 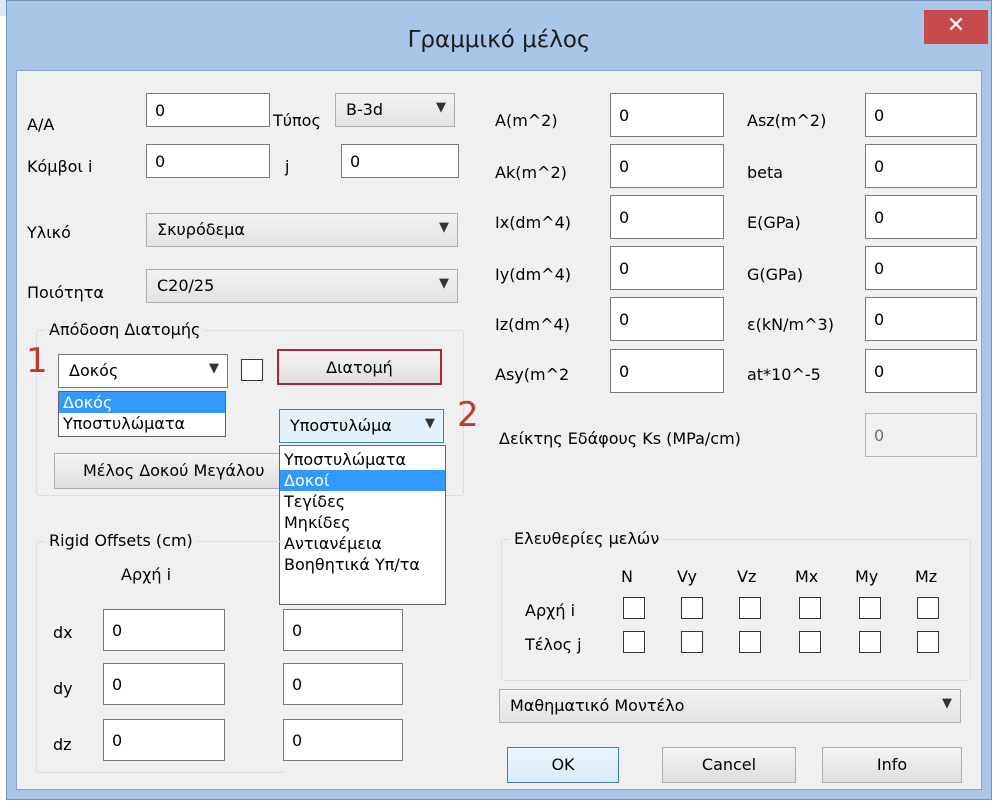 I want to click on Asy-label: Asy(m^2, so click(x=532, y=374).